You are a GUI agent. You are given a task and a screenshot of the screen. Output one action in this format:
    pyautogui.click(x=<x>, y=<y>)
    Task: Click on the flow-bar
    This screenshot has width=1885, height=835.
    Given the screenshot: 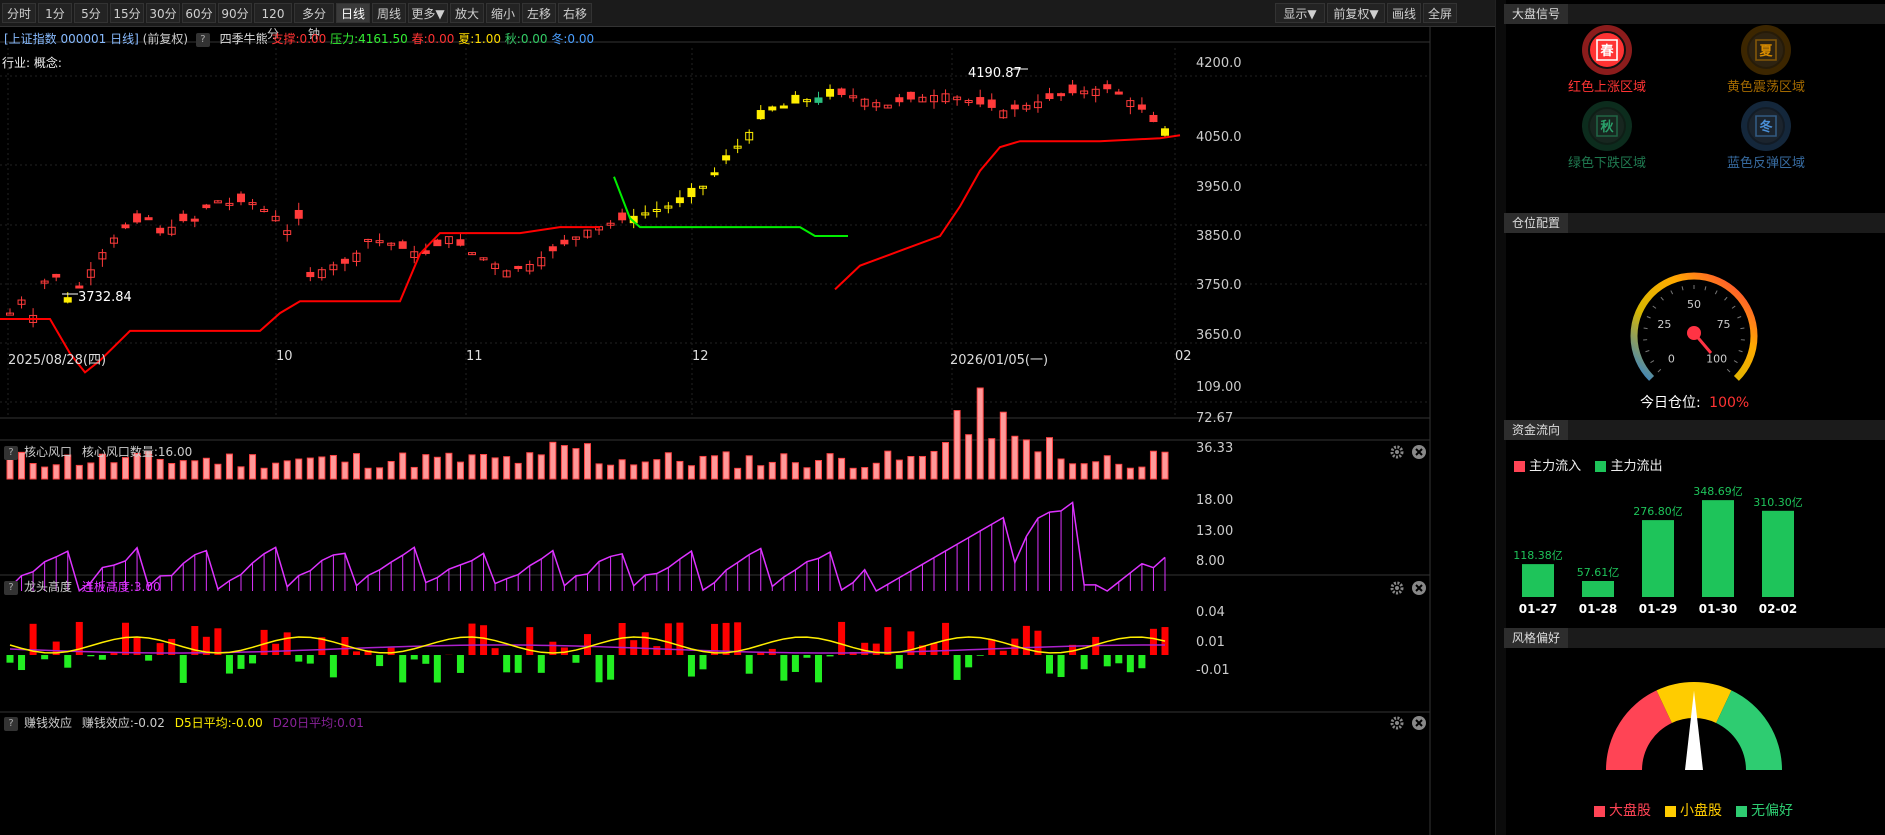 What is the action you would take?
    pyautogui.click(x=1598, y=588)
    